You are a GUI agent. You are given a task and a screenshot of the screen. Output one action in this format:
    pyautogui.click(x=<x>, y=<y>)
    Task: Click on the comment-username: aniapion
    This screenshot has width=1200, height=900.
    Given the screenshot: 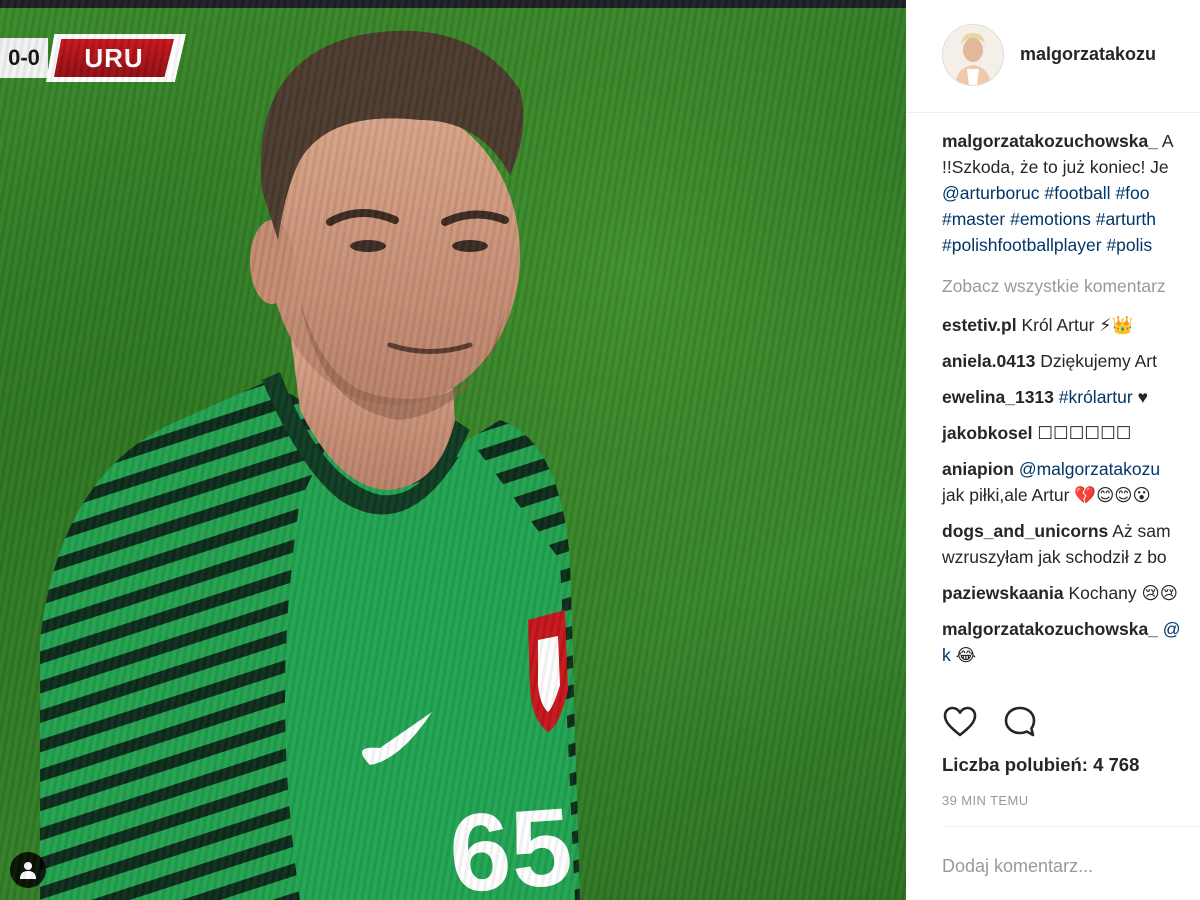 What is the action you would take?
    pyautogui.click(x=978, y=469)
    